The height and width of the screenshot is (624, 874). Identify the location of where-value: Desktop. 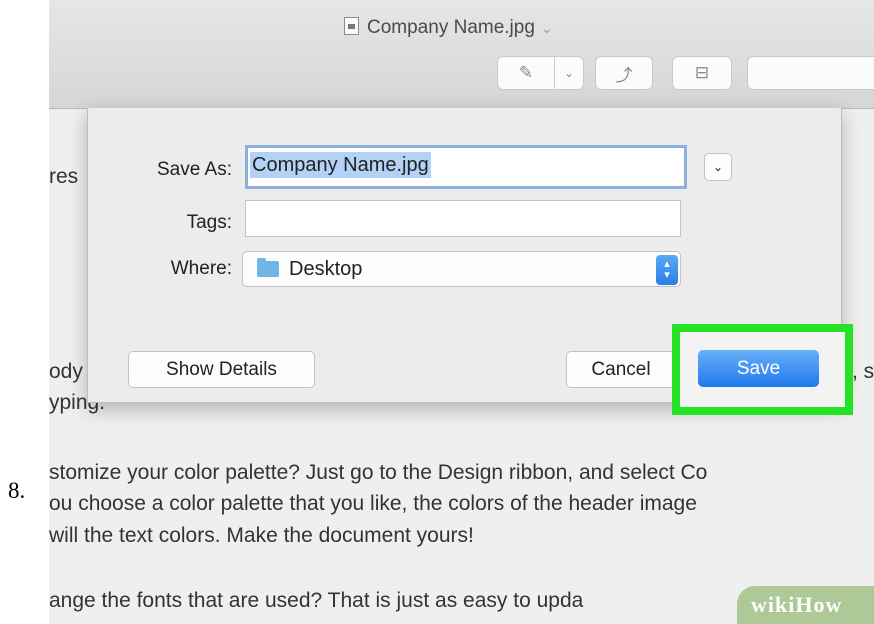
(326, 268).